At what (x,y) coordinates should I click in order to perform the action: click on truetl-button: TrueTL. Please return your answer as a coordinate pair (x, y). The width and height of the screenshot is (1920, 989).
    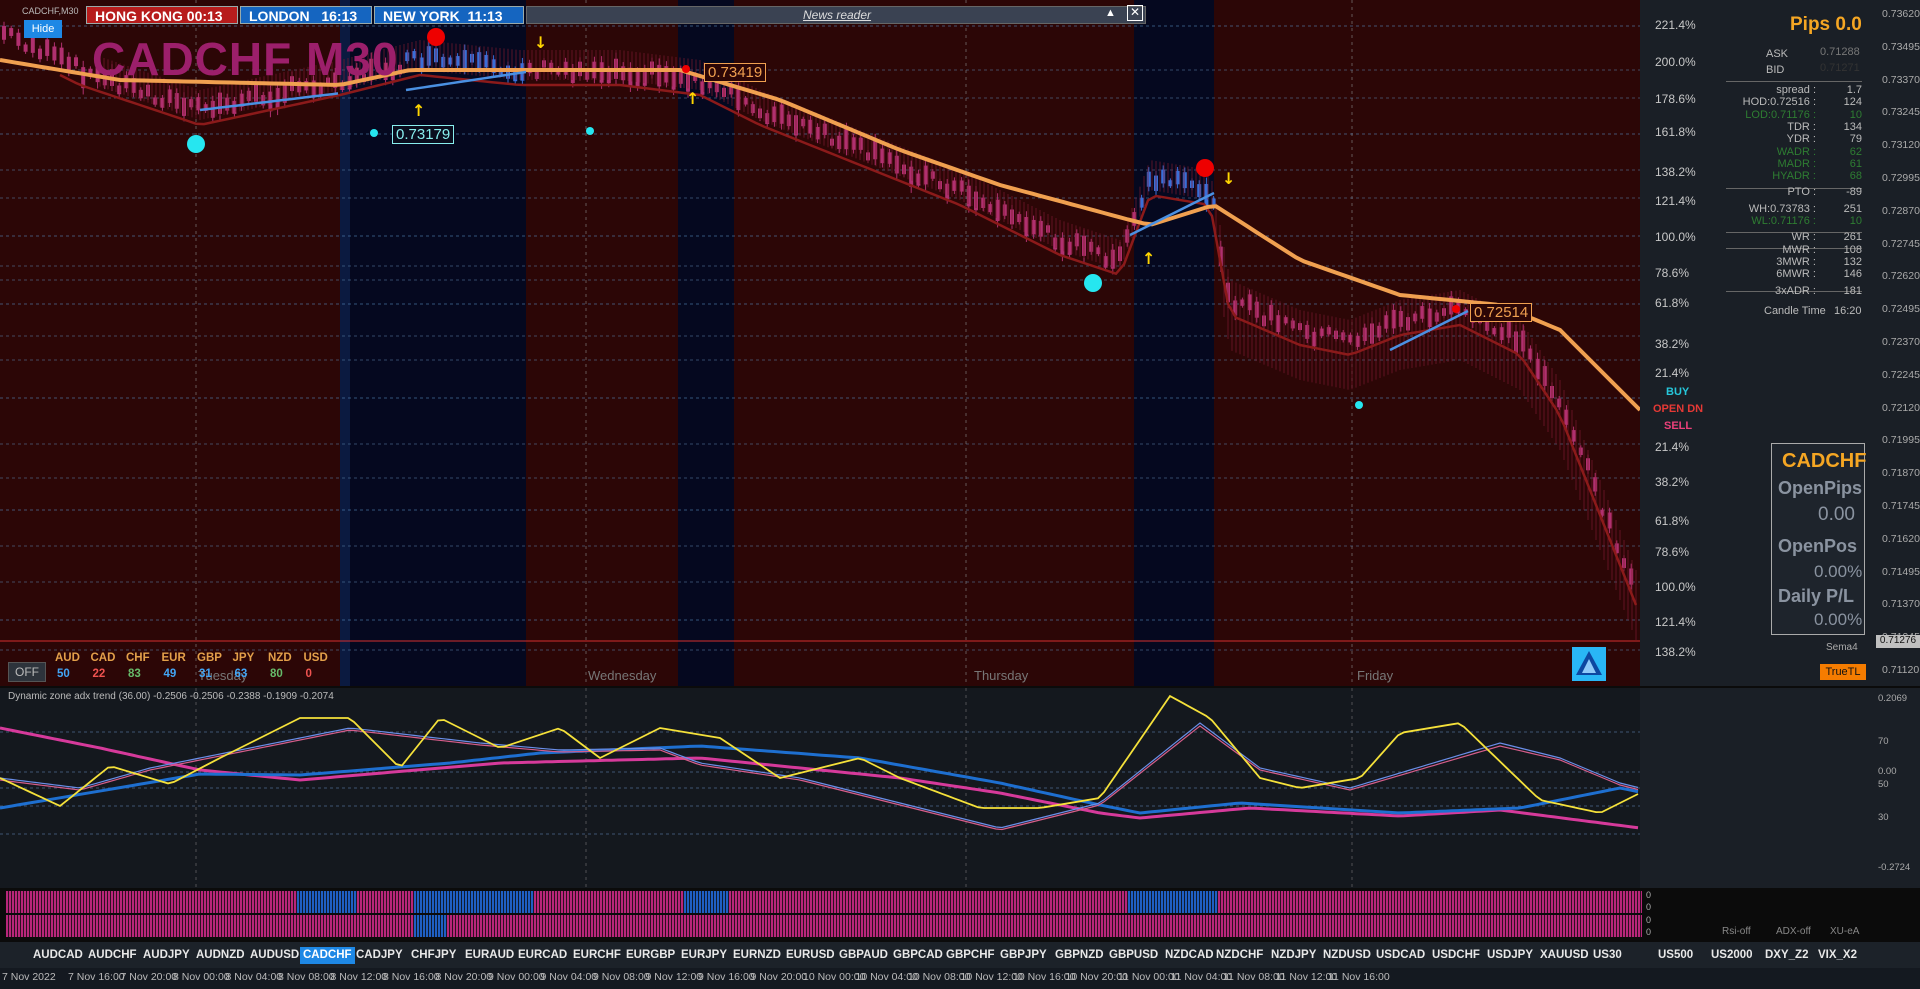
    Looking at the image, I should click on (1843, 672).